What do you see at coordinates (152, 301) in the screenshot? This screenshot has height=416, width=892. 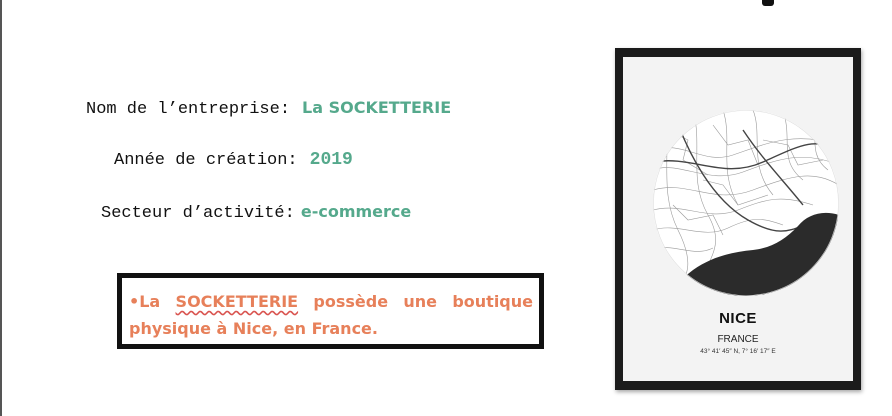 I see `callout-prefix: •La` at bounding box center [152, 301].